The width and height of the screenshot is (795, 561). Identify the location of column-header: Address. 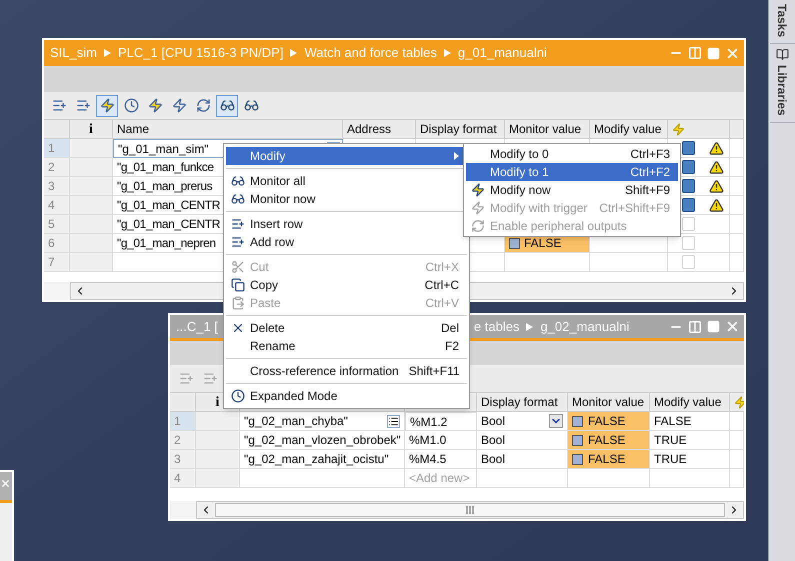
(379, 129).